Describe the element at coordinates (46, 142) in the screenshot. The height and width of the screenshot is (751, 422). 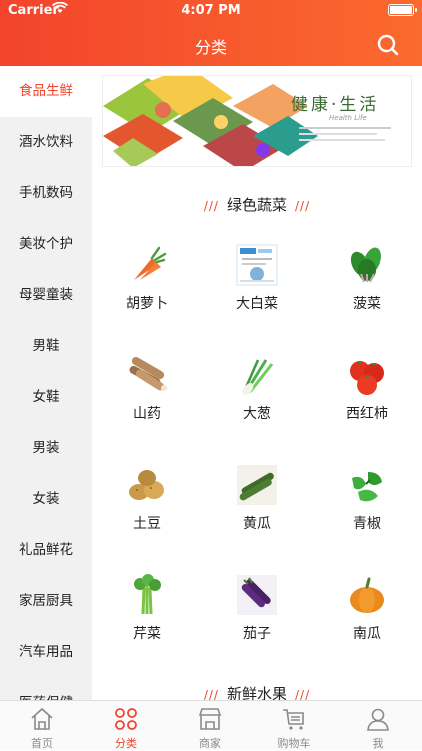
I see `sidebar-item-drinks: 酒水饮料` at that location.